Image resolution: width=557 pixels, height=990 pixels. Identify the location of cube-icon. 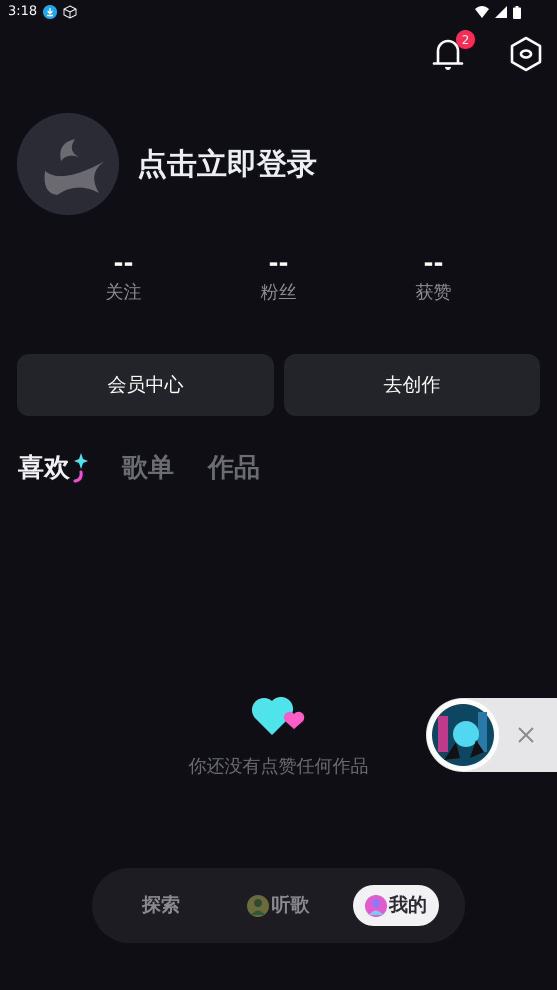
(70, 12).